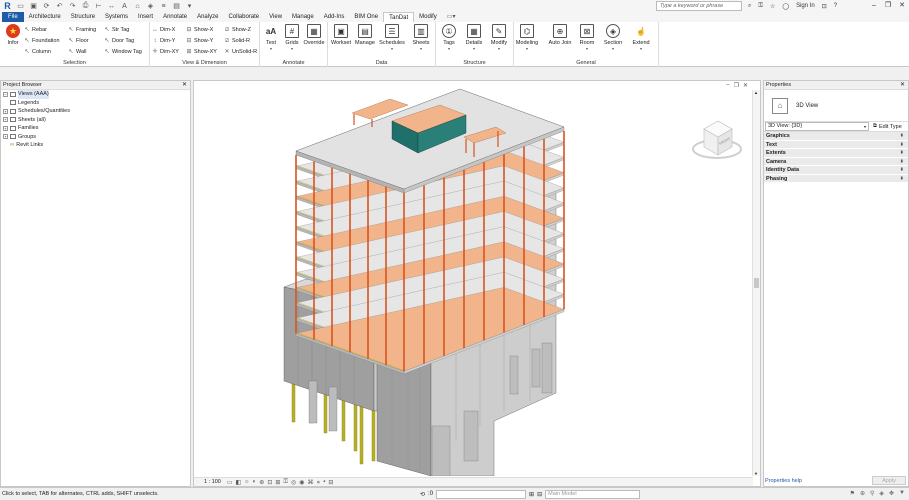 Image resolution: width=909 pixels, height=500 pixels. I want to click on temp-hide-icon: ◎, so click(293, 482).